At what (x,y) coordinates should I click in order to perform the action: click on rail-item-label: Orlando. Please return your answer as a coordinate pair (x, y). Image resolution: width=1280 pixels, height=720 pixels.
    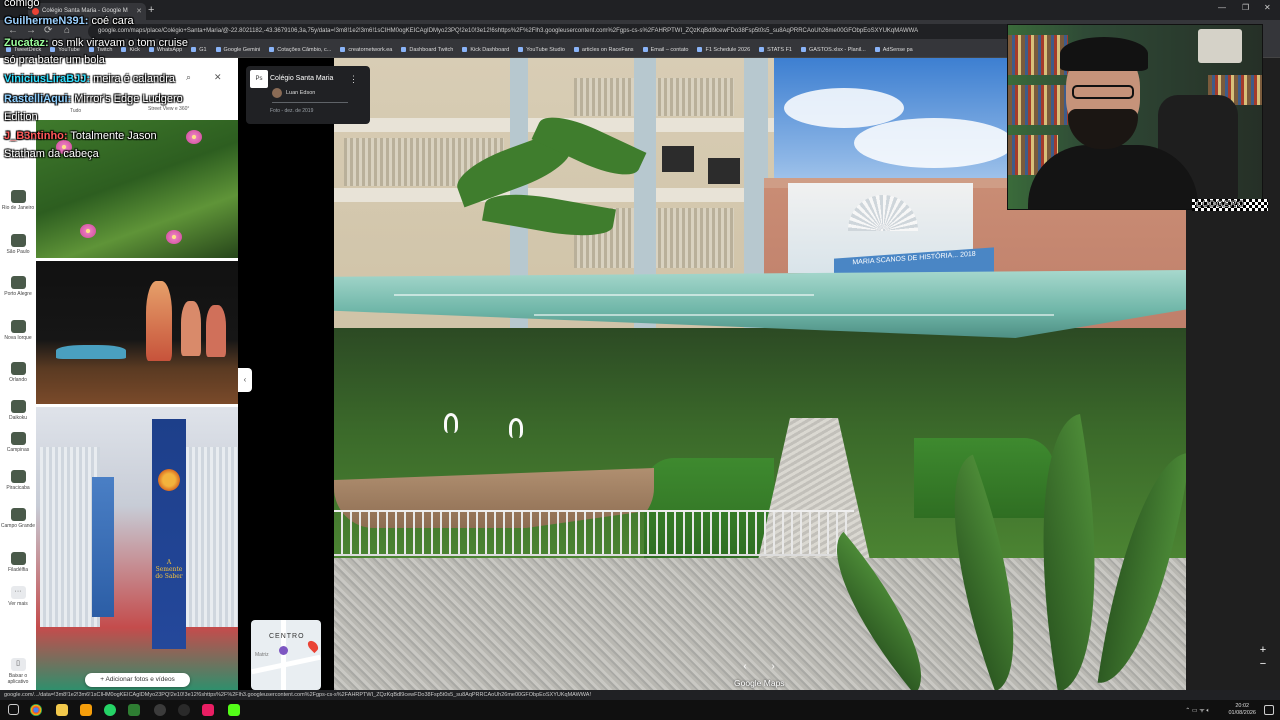
    Looking at the image, I should click on (18, 380).